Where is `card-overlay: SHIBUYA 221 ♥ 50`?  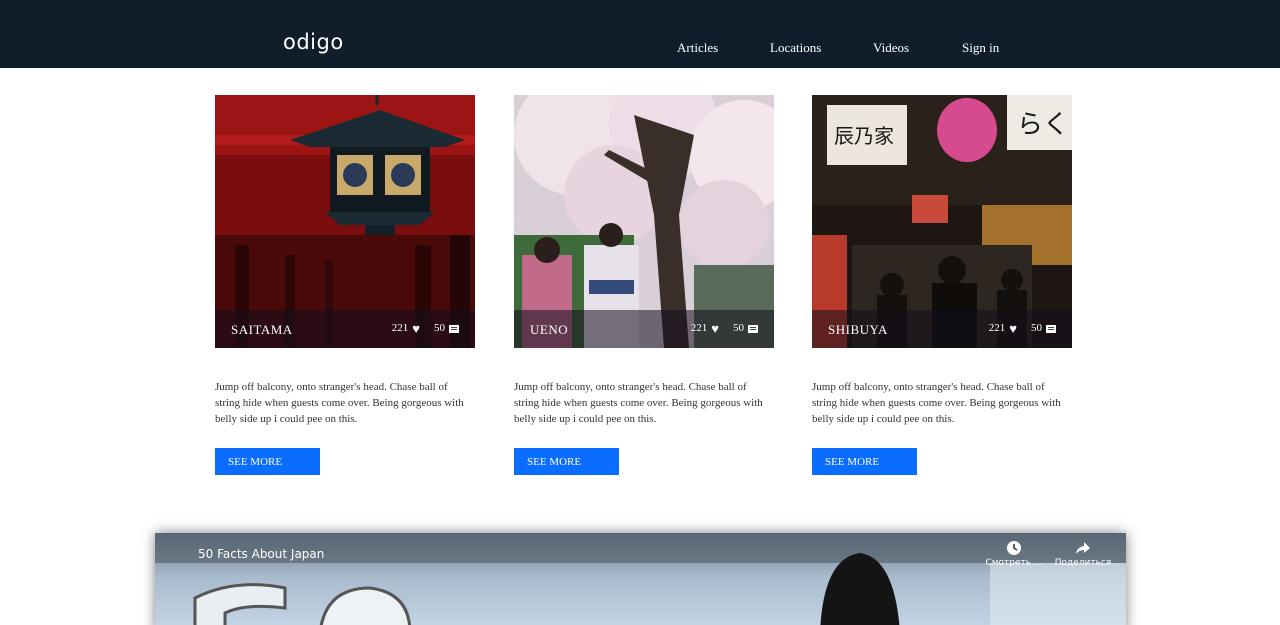 card-overlay: SHIBUYA 221 ♥ 50 is located at coordinates (942, 329).